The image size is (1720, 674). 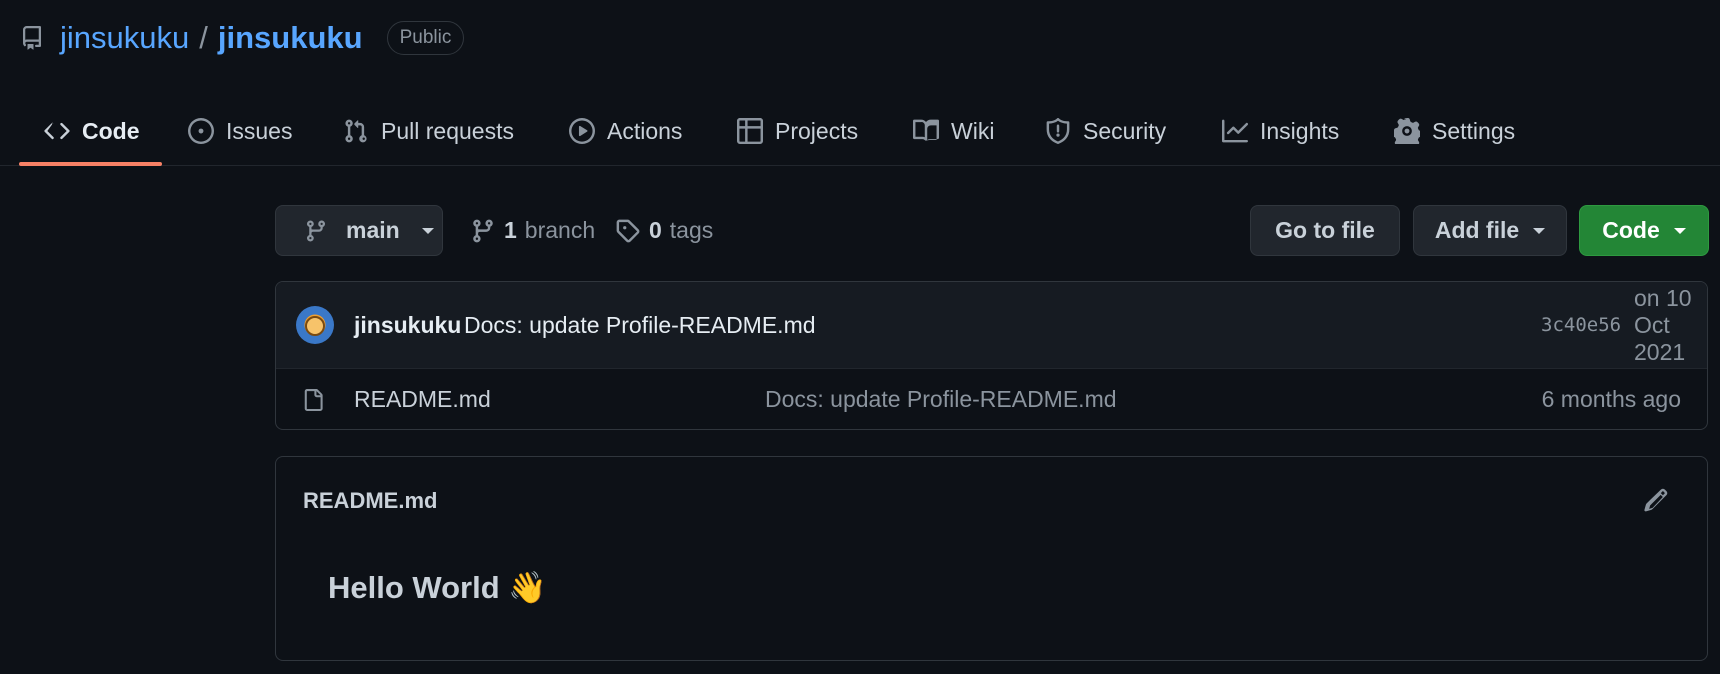 What do you see at coordinates (1058, 131) in the screenshot?
I see `shield-icon` at bounding box center [1058, 131].